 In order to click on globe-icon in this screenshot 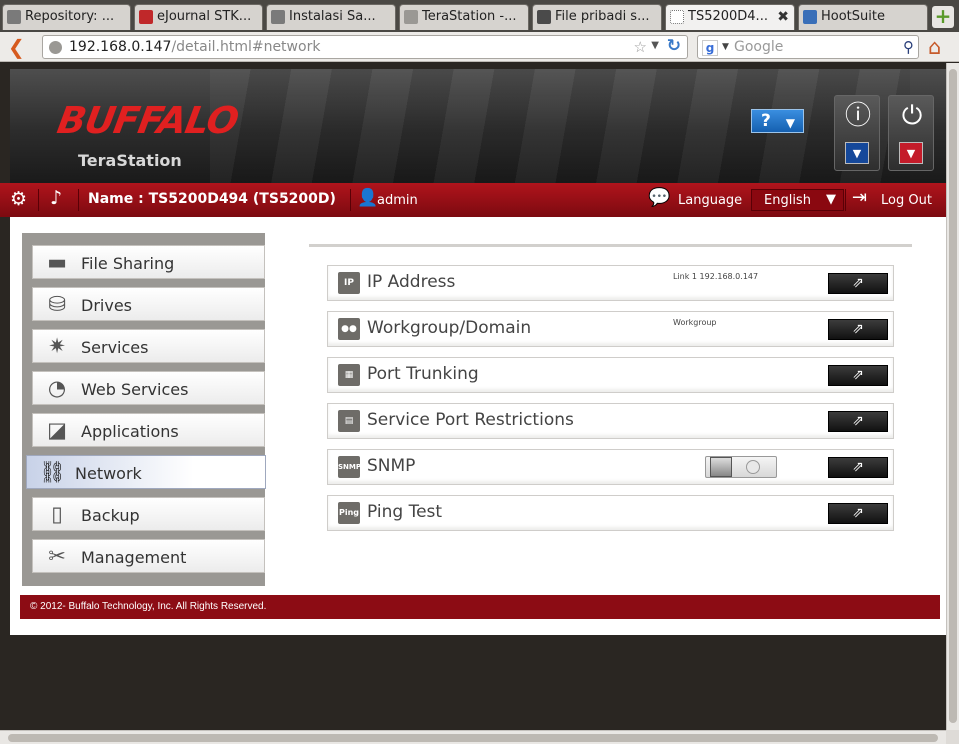, I will do `click(55, 47)`.